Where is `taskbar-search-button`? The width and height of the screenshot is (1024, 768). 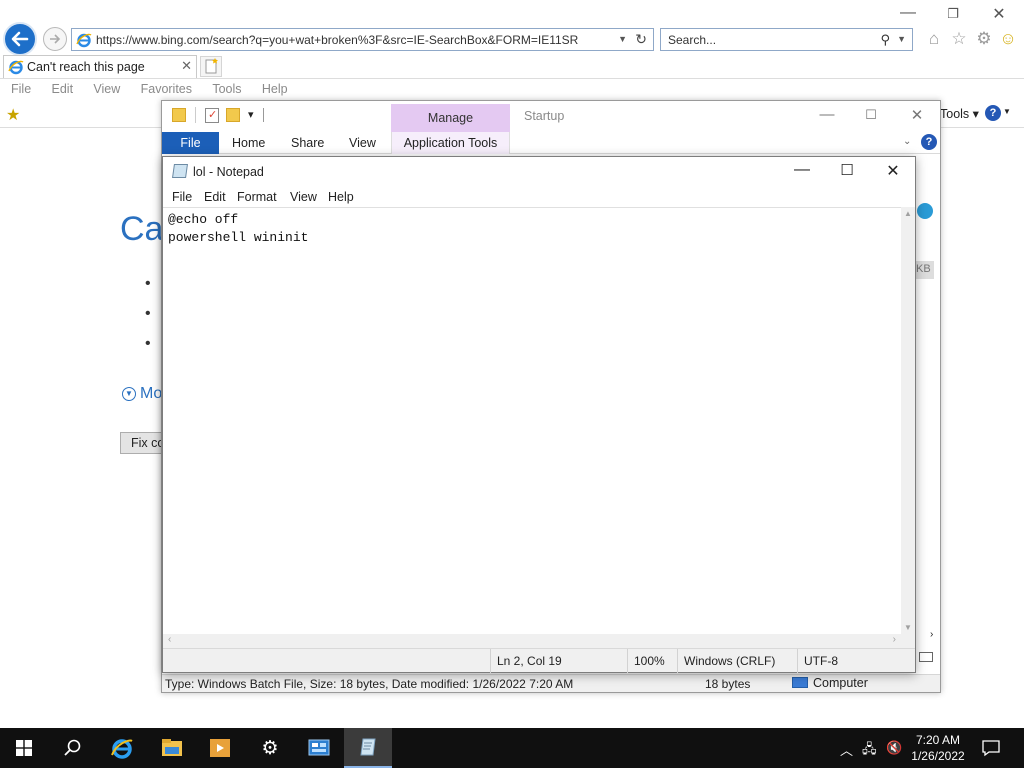
taskbar-search-button is located at coordinates (72, 748).